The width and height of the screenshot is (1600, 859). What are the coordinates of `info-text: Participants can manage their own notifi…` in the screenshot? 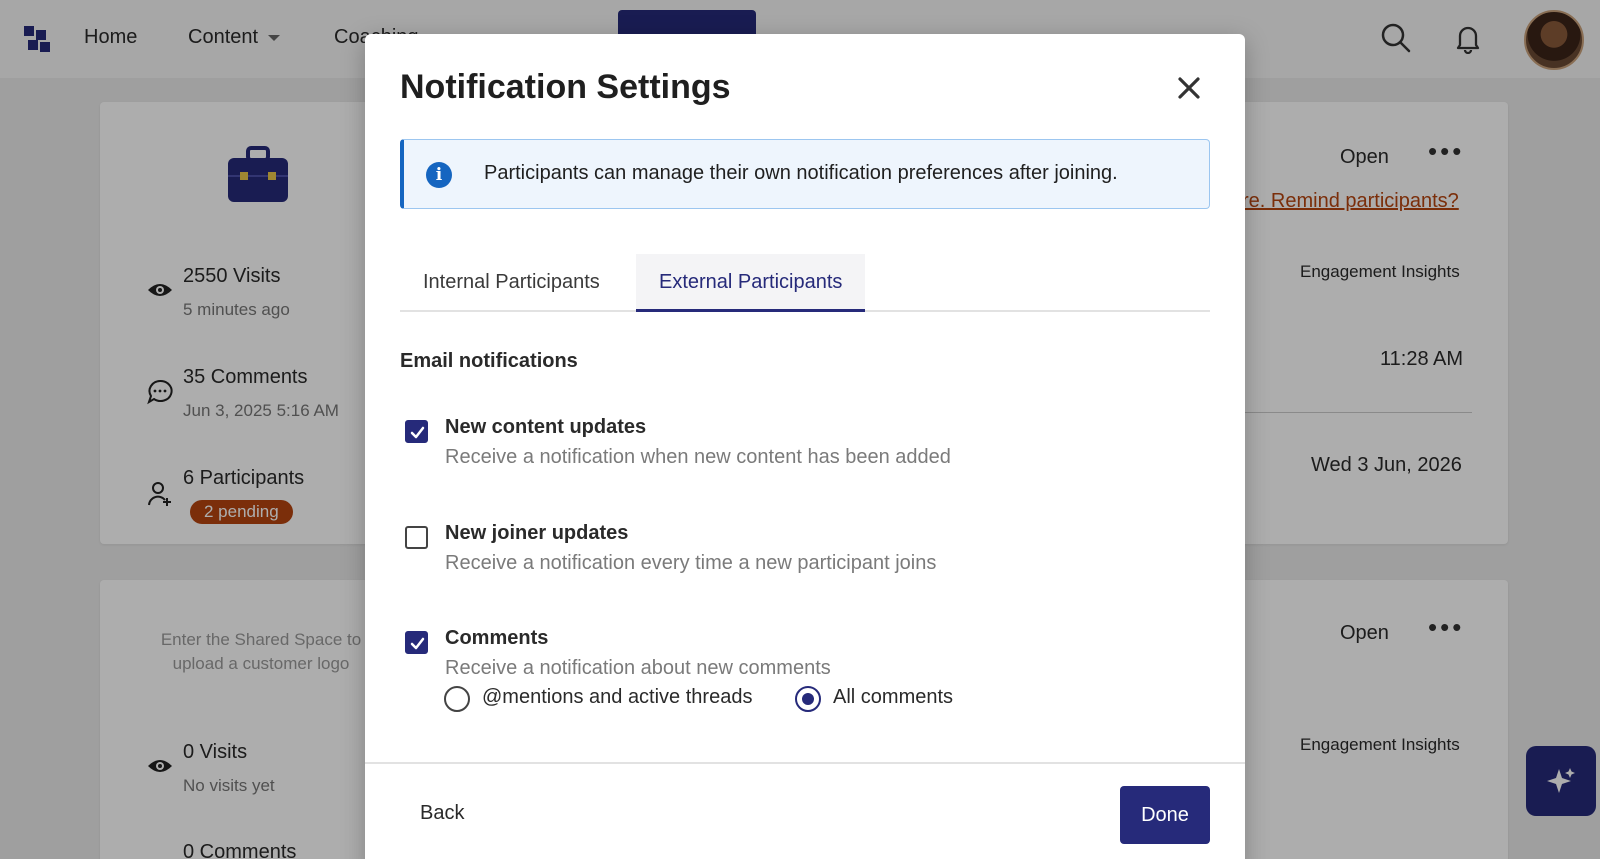 It's located at (801, 173).